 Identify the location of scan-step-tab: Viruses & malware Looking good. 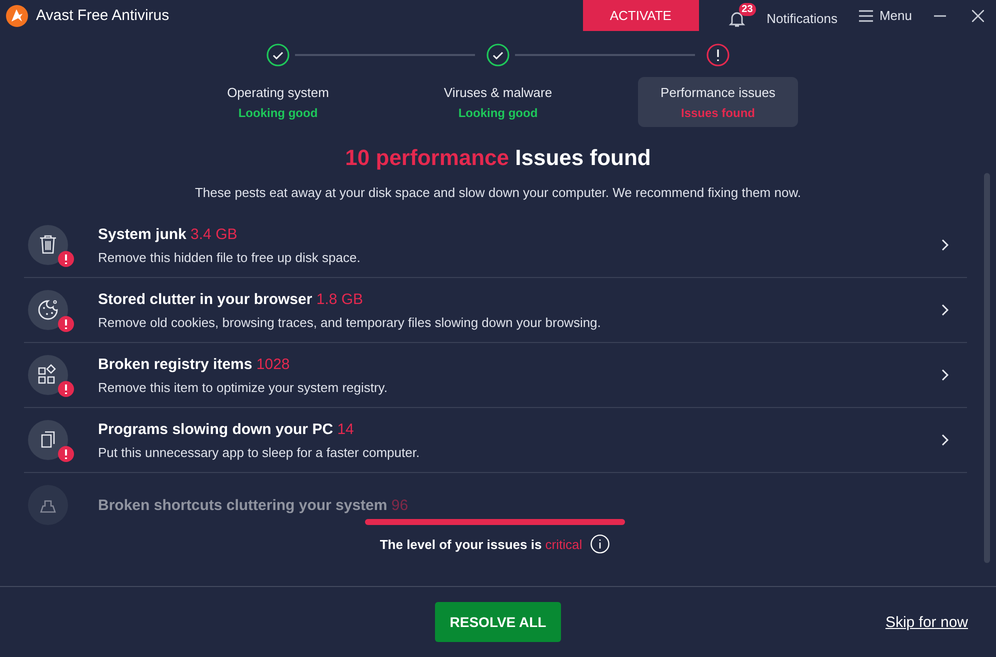
(498, 102).